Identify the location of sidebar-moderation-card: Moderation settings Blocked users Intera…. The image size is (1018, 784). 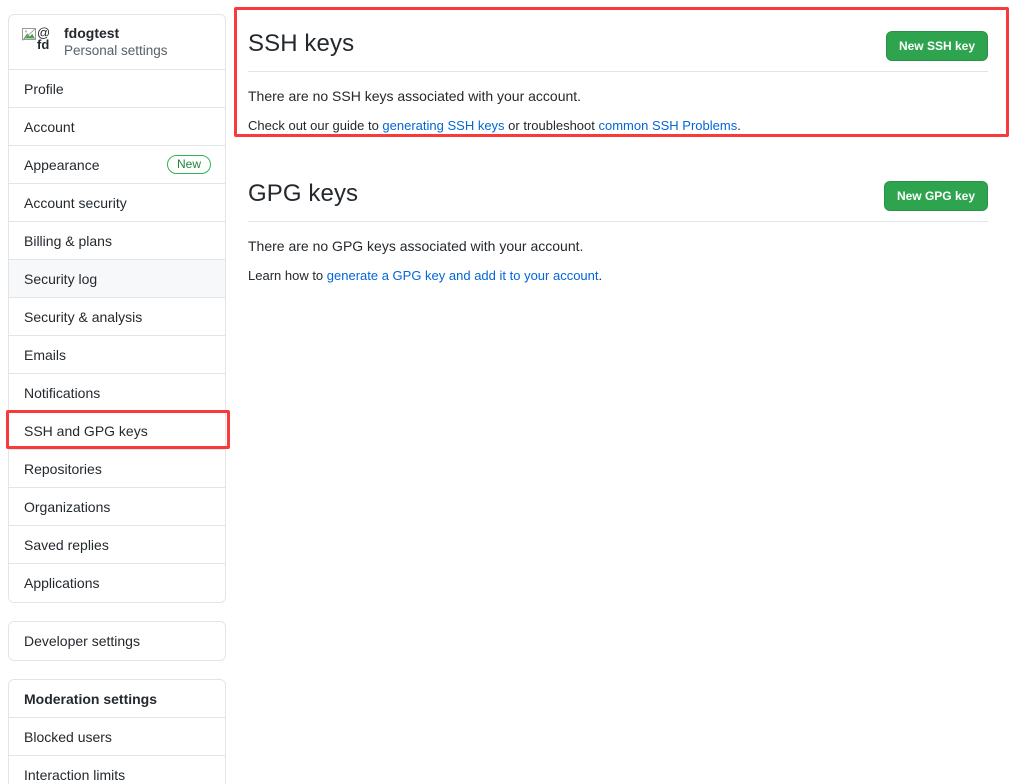
(117, 731).